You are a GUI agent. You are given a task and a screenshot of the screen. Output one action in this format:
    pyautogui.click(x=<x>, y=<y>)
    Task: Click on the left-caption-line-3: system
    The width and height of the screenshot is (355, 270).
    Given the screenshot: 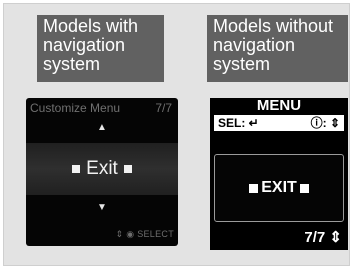 What is the action you would take?
    pyautogui.click(x=72, y=64)
    